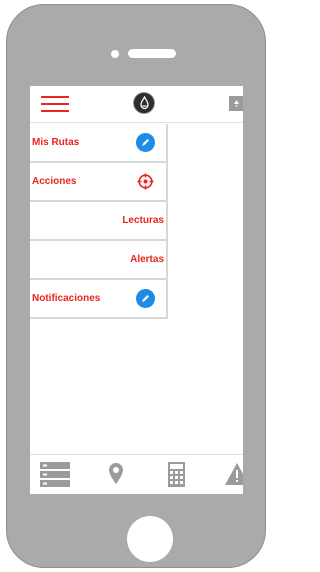  What do you see at coordinates (116, 474) in the screenshot?
I see `map-pin-icon` at bounding box center [116, 474].